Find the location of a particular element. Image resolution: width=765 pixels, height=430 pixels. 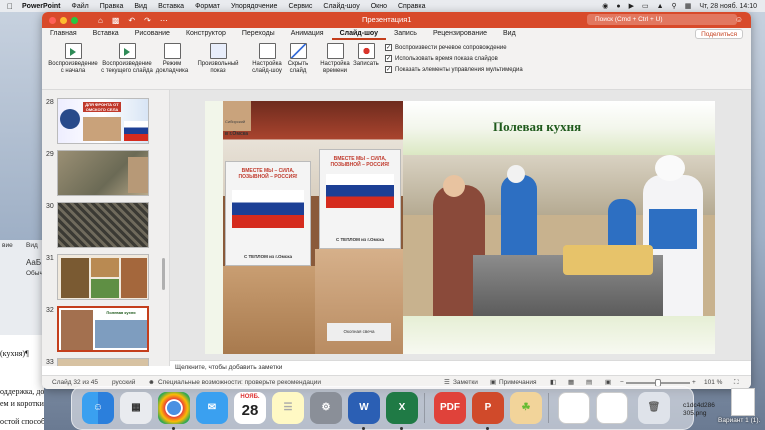

mail-icon: ✉ is located at coordinates (212, 408).